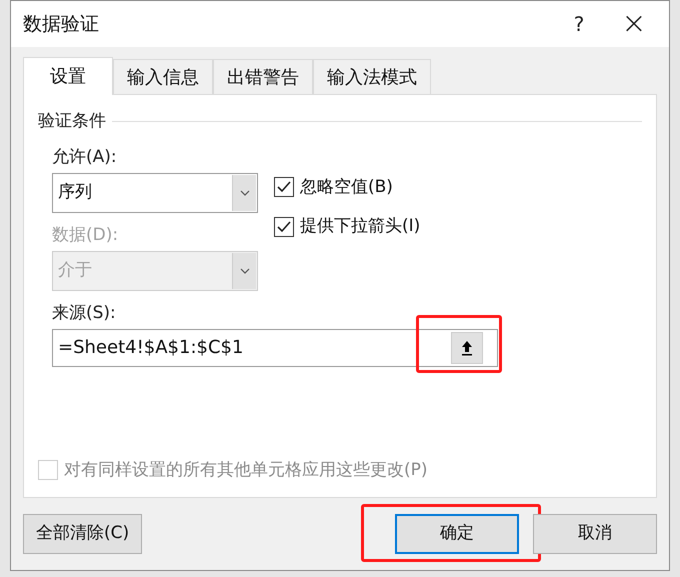 This screenshot has height=577, width=680. I want to click on dialog-button: 全部清除(C), so click(82, 534).